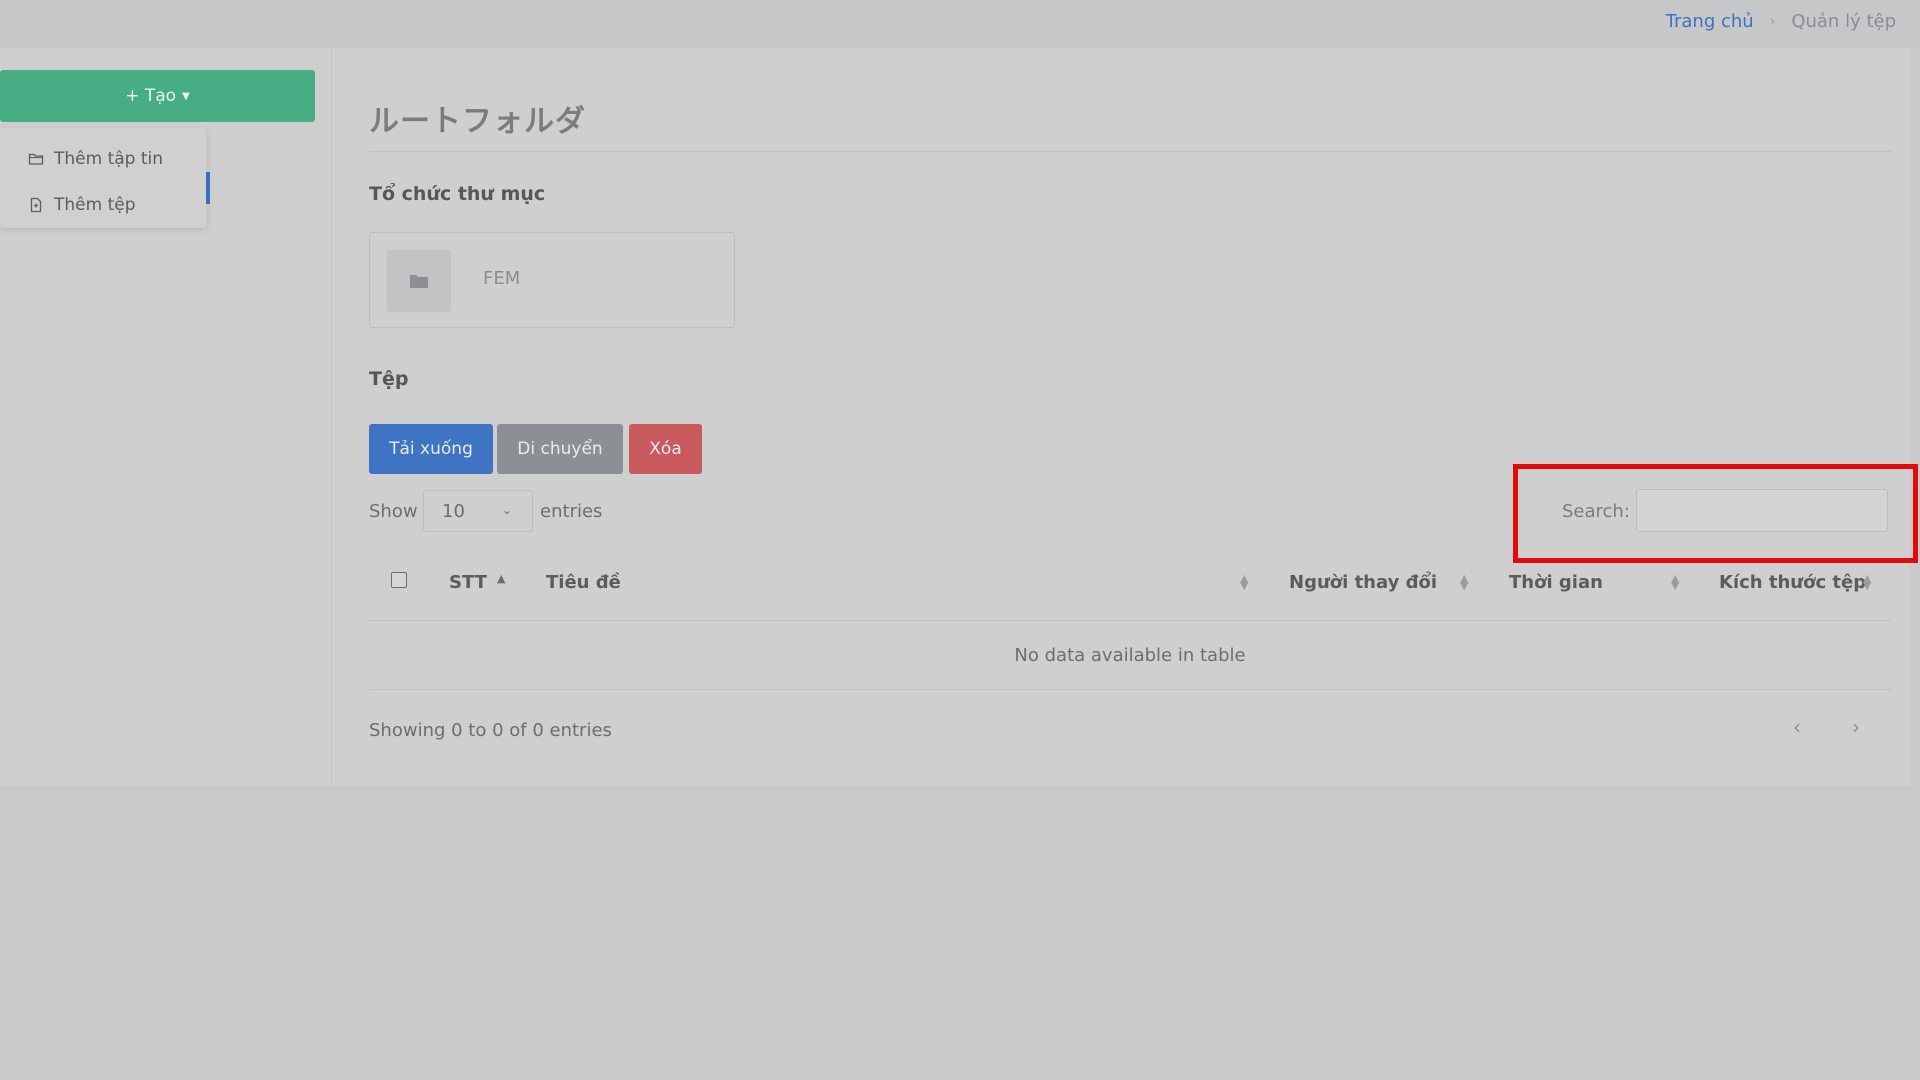  Describe the element at coordinates (1797, 727) in the screenshot. I see `pagination-prev-icon: ‹` at that location.